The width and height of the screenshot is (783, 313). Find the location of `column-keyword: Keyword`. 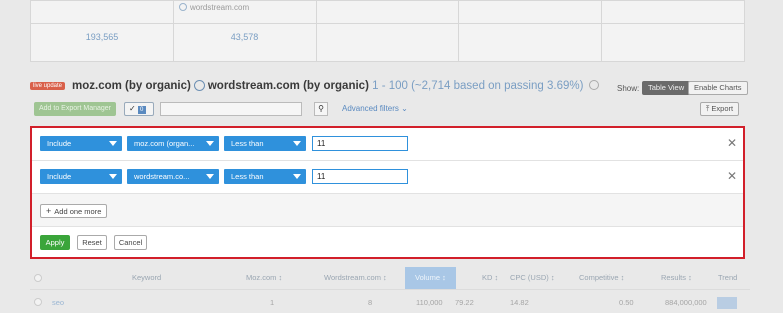

column-keyword: Keyword is located at coordinates (146, 277).